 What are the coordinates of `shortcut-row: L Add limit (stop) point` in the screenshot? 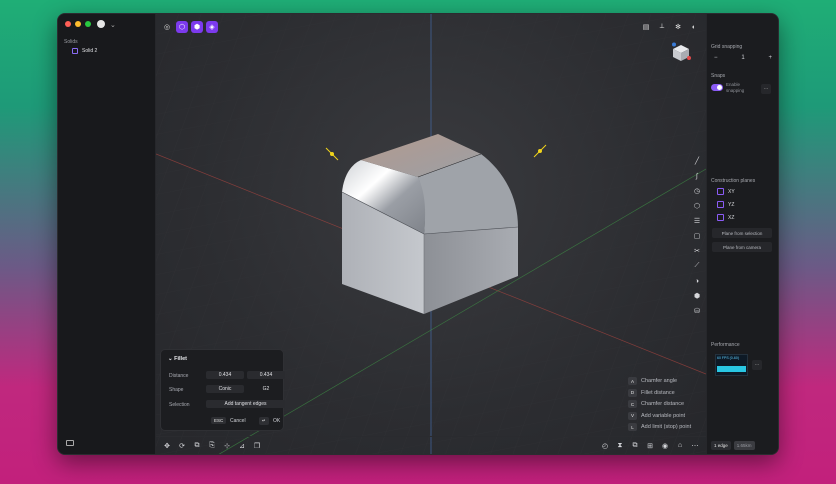 It's located at (659, 427).